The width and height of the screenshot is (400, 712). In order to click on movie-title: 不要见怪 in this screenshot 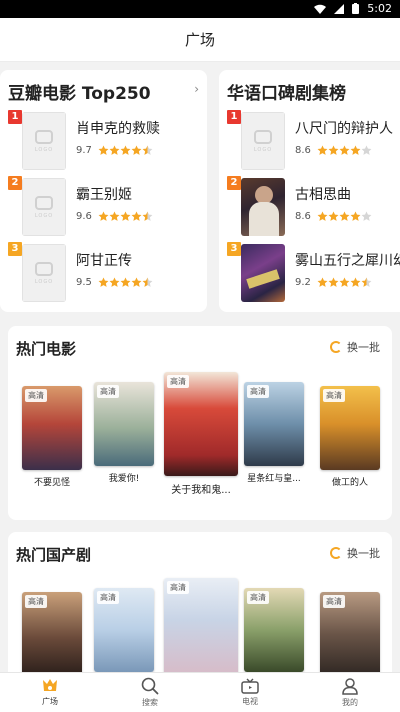, I will do `click(51, 483)`.